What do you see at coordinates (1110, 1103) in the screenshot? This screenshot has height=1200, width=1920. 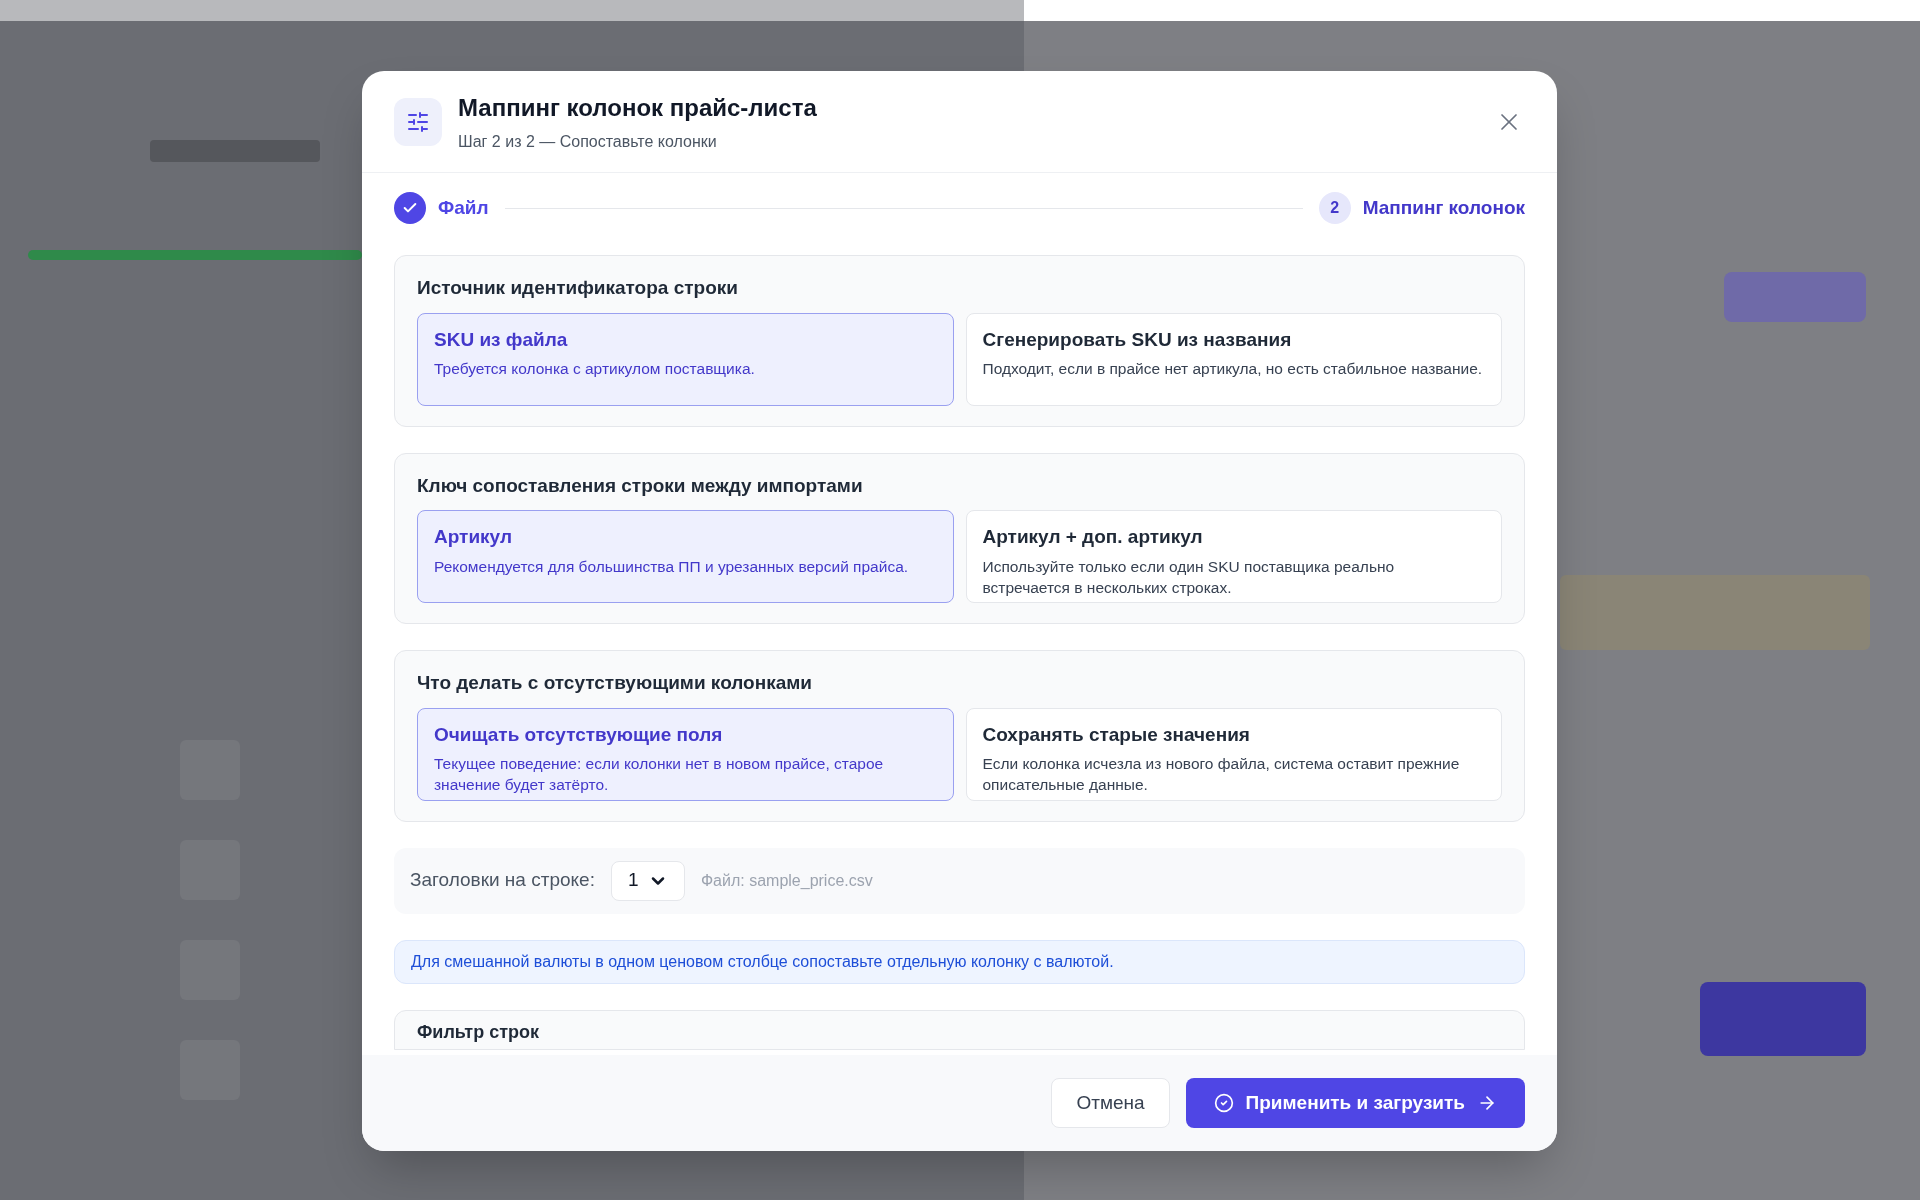 I see `cancel-button: Отмена` at bounding box center [1110, 1103].